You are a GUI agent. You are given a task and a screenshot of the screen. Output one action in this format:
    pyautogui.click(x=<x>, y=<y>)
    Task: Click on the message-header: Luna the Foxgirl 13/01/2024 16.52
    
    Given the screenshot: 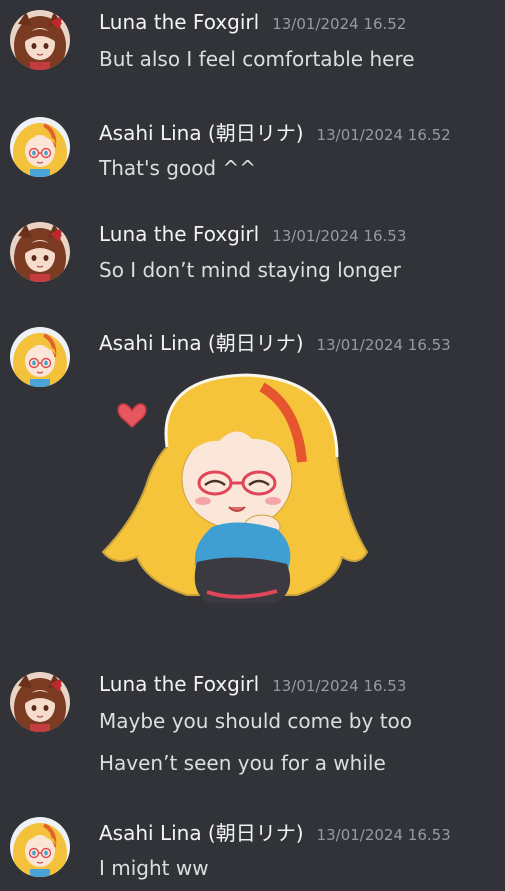 What is the action you would take?
    pyautogui.click(x=252, y=25)
    